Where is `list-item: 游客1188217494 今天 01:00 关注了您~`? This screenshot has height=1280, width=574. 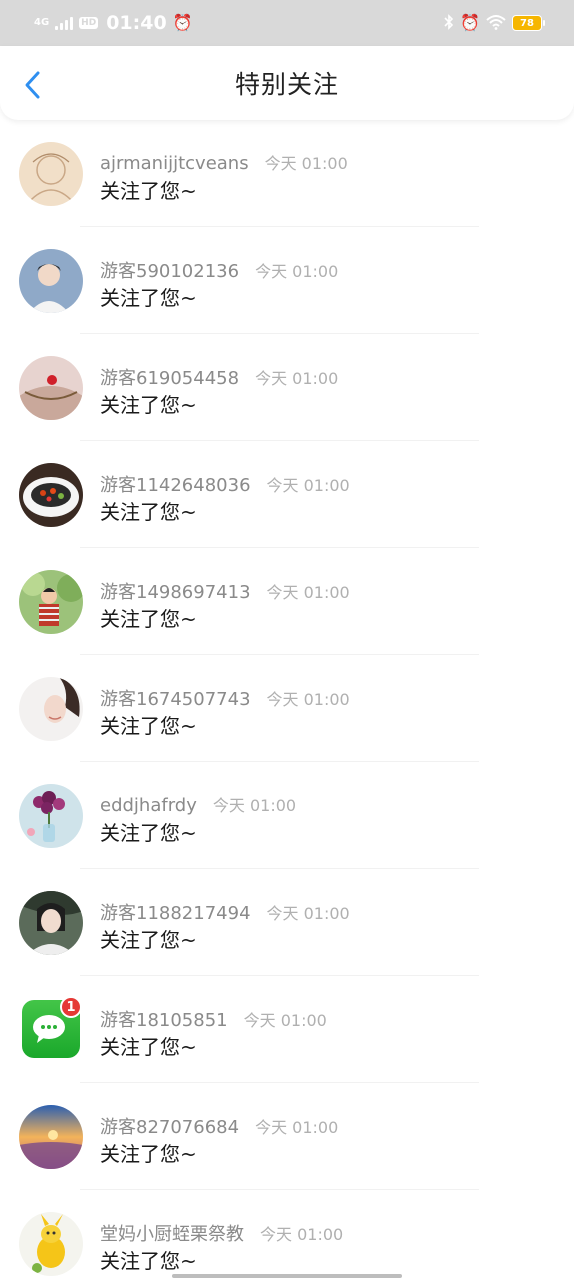
list-item: 游客1188217494 今天 01:00 关注了您~ is located at coordinates (287, 922).